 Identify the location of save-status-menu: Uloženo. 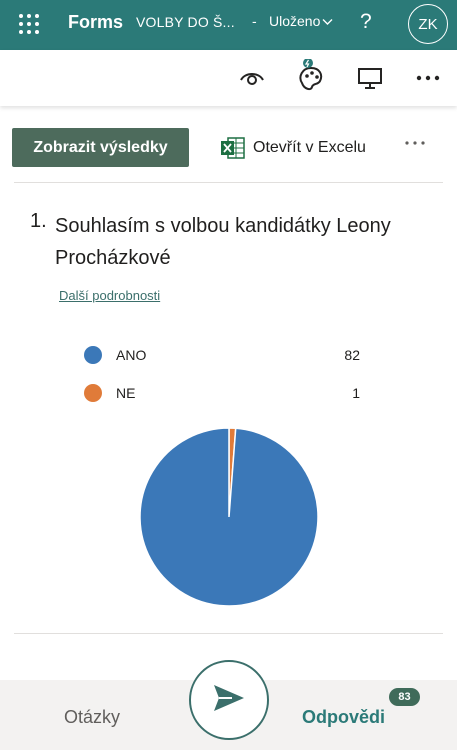
(301, 21).